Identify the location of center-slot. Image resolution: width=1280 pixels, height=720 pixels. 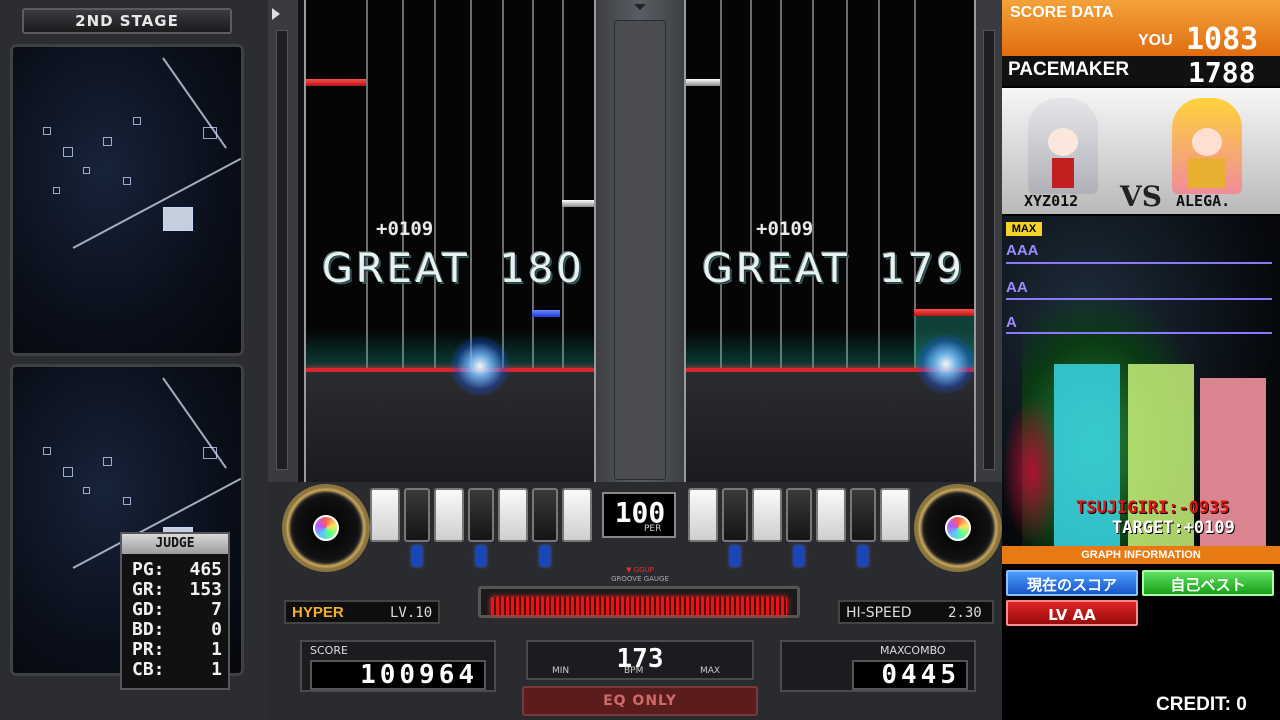
(640, 250).